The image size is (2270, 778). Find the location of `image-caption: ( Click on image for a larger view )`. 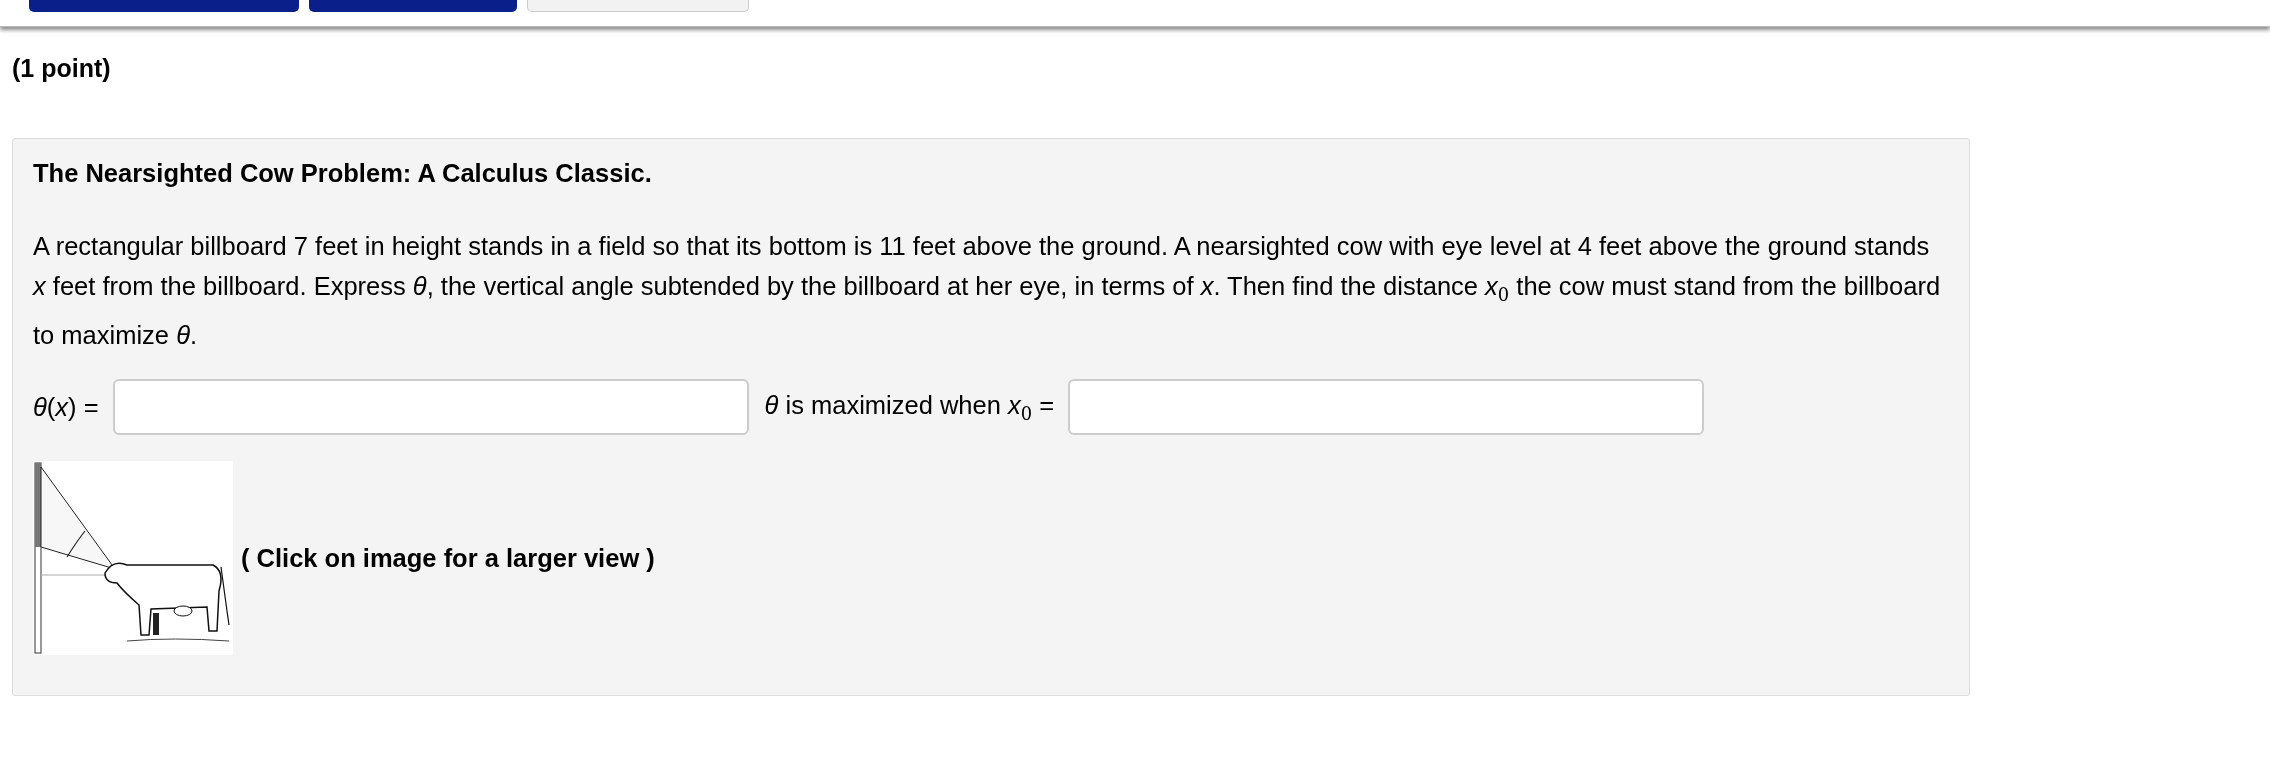

image-caption: ( Click on image for a larger view ) is located at coordinates (448, 558).